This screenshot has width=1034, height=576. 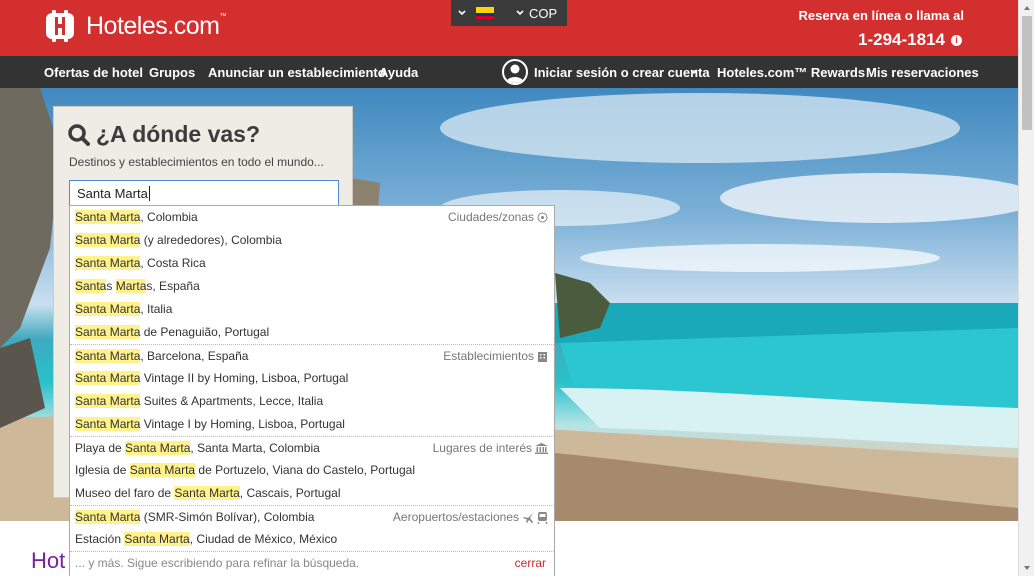 I want to click on category-cities: Ciudades/zonas, so click(x=498, y=217).